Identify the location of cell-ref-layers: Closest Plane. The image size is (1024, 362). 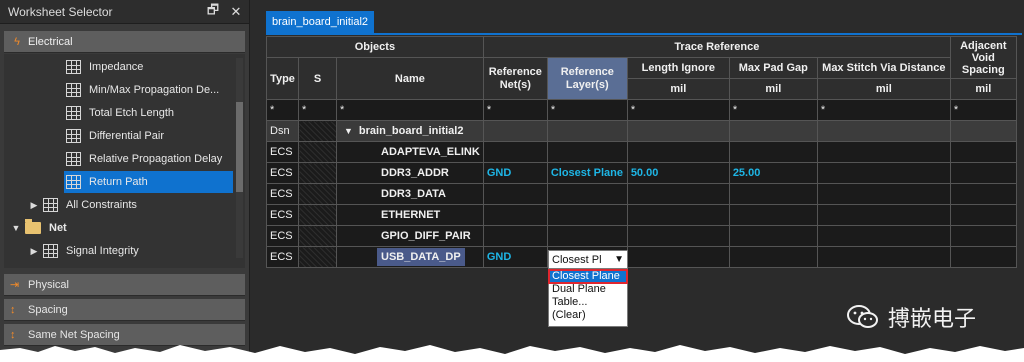
(587, 173).